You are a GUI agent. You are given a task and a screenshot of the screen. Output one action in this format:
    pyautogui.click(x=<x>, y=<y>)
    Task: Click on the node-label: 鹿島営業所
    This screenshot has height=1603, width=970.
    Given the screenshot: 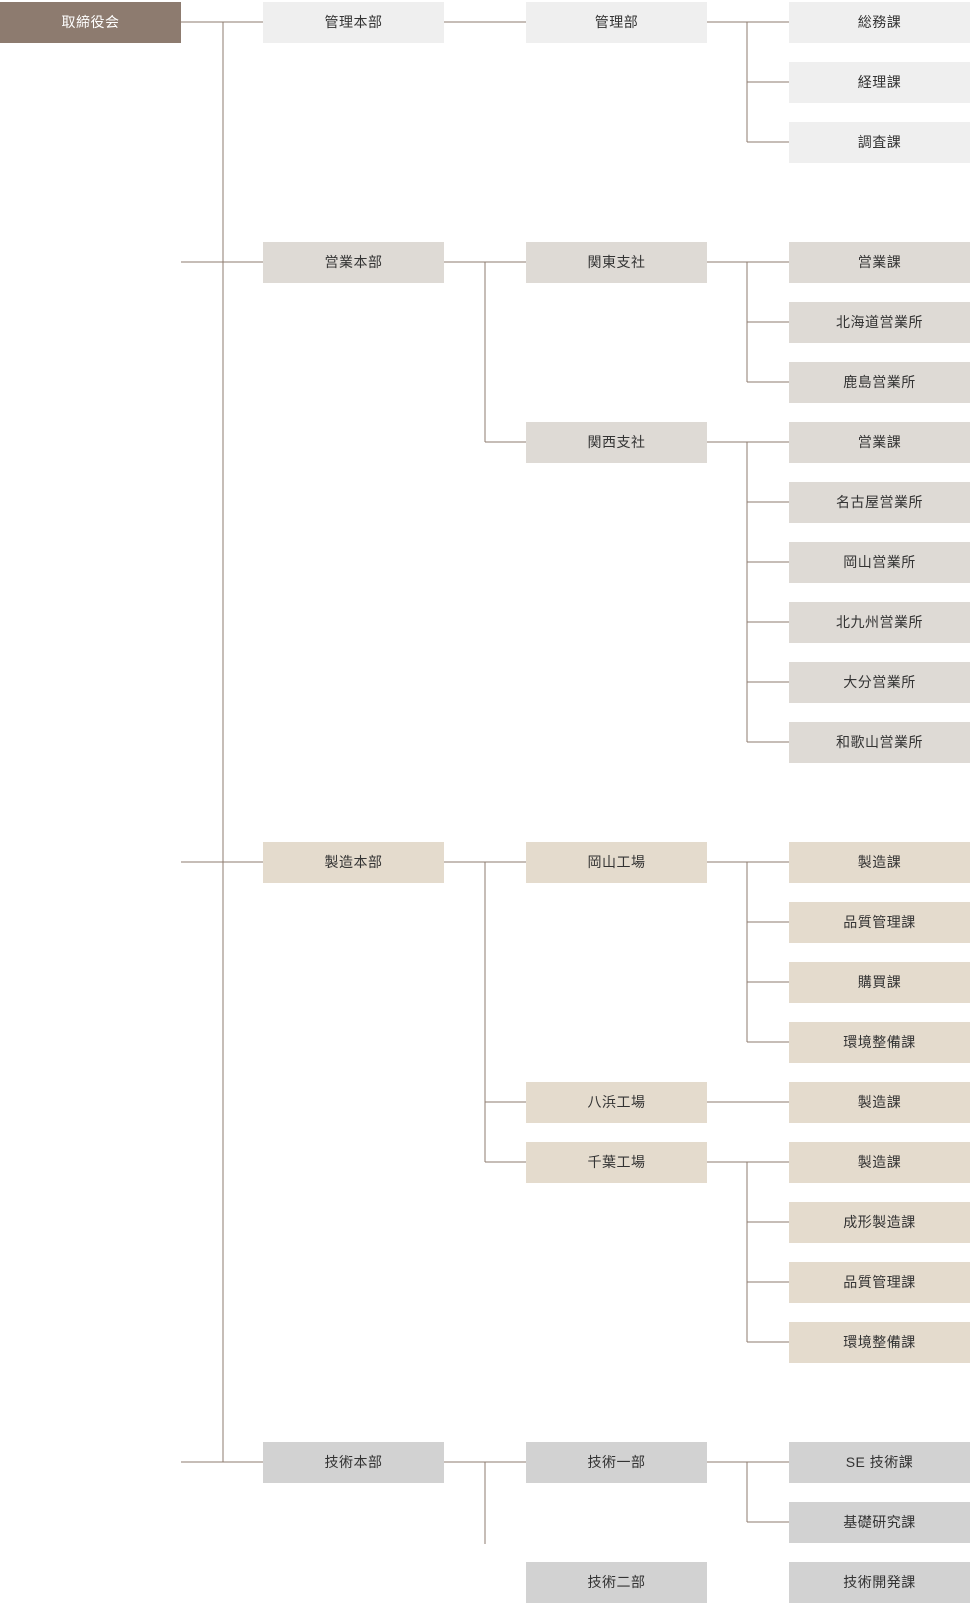 What is the action you would take?
    pyautogui.click(x=879, y=381)
    